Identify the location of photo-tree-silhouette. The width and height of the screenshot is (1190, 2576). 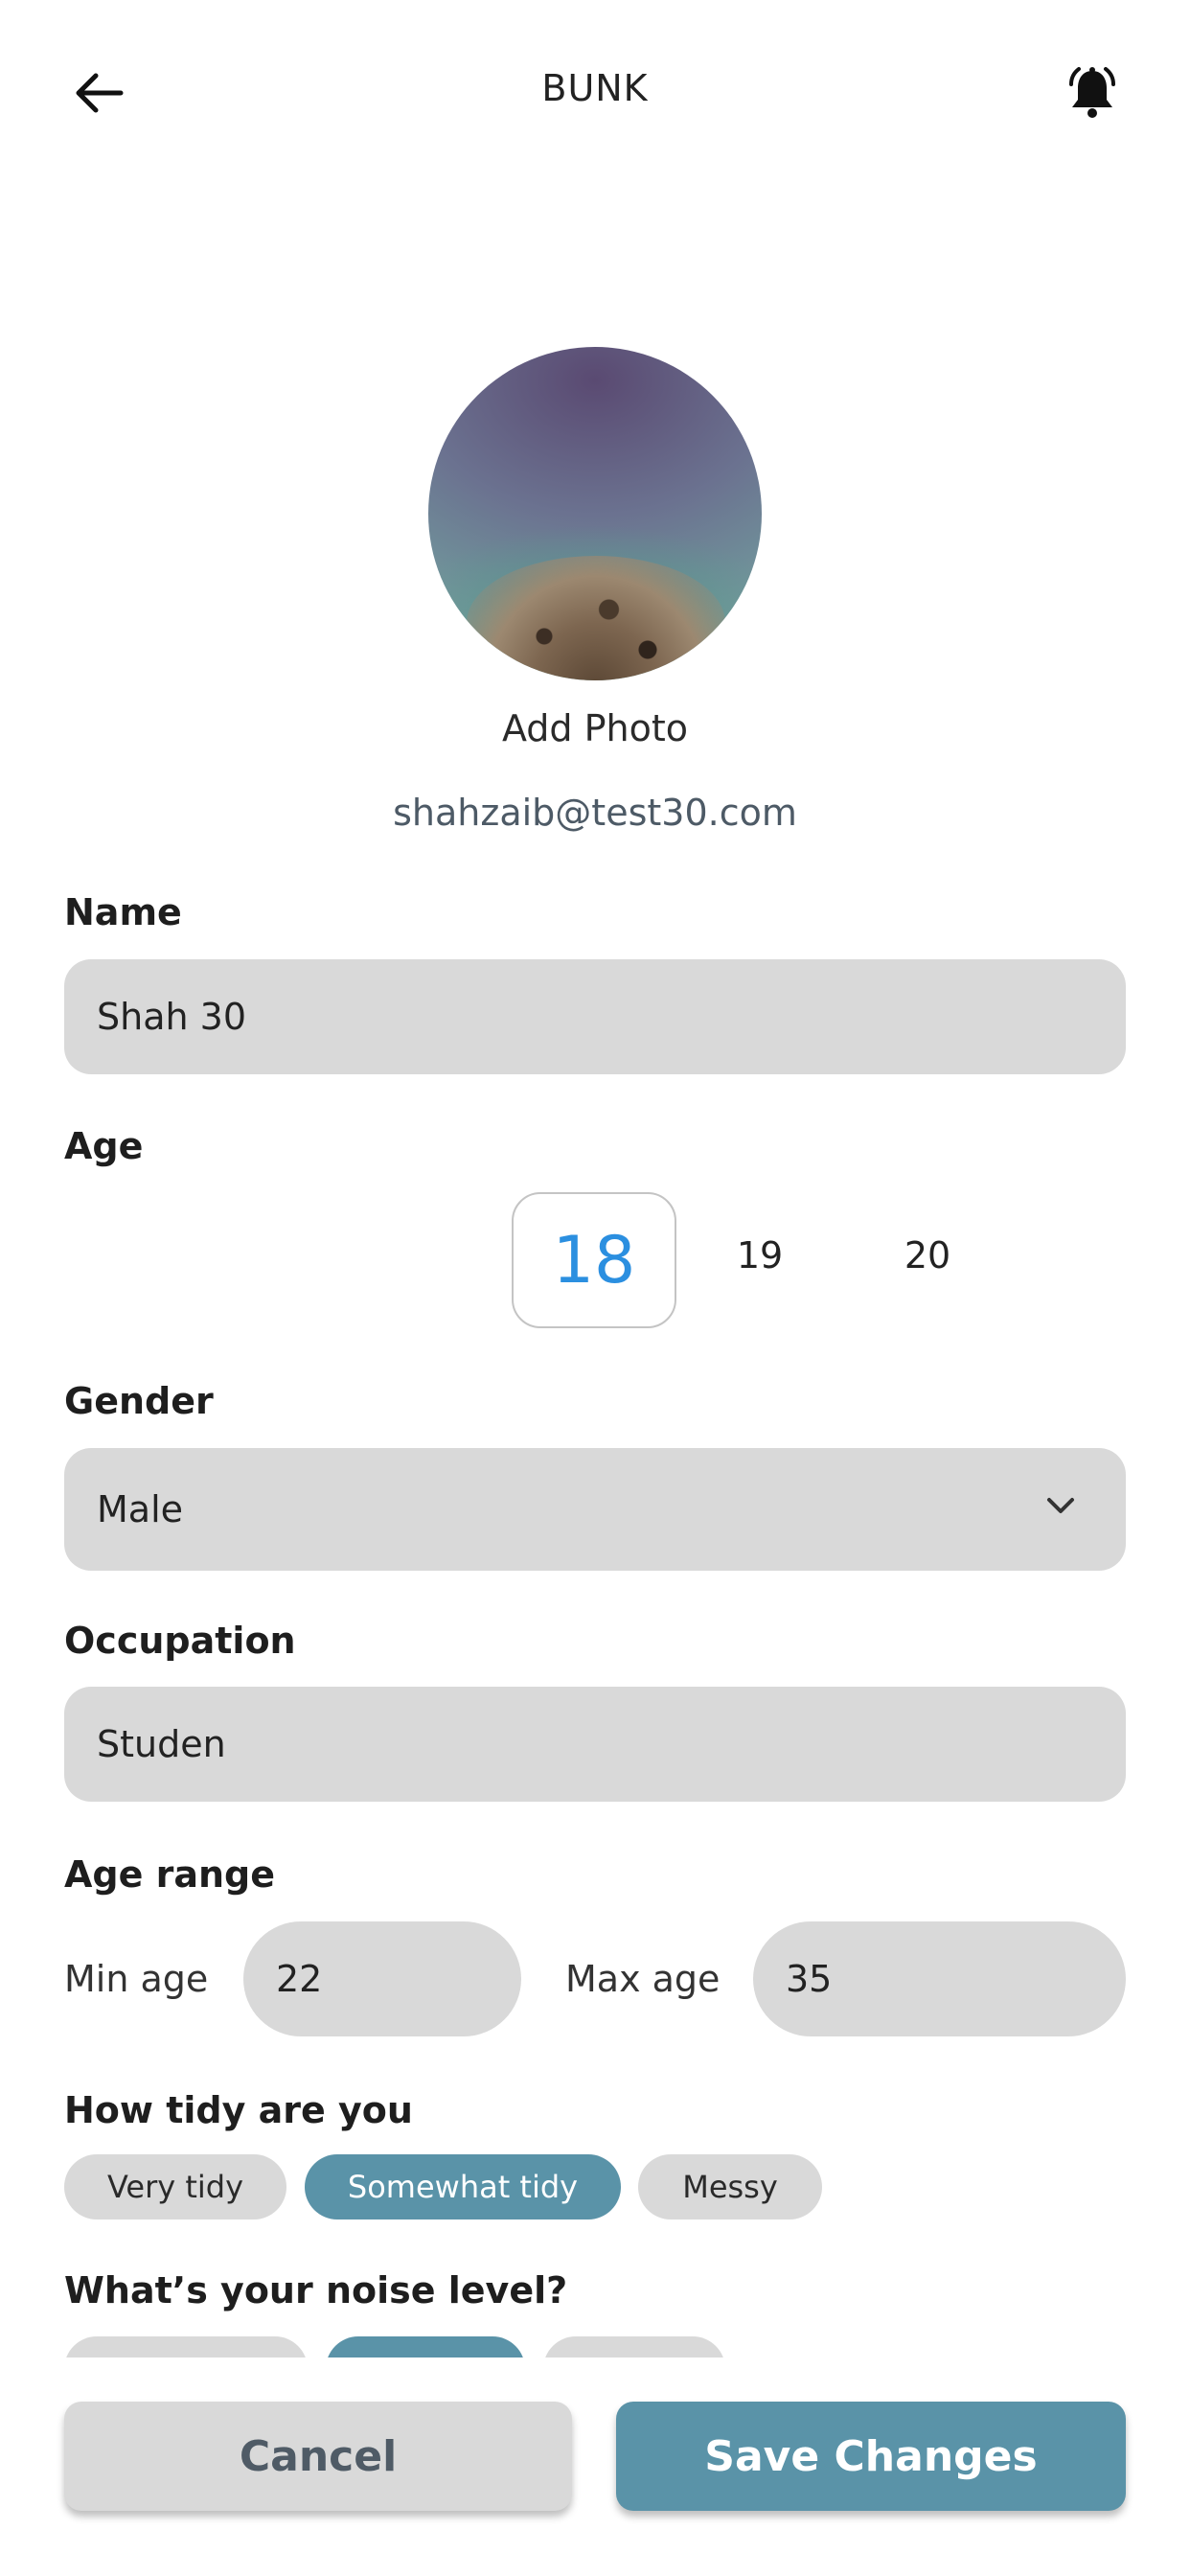
(596, 618).